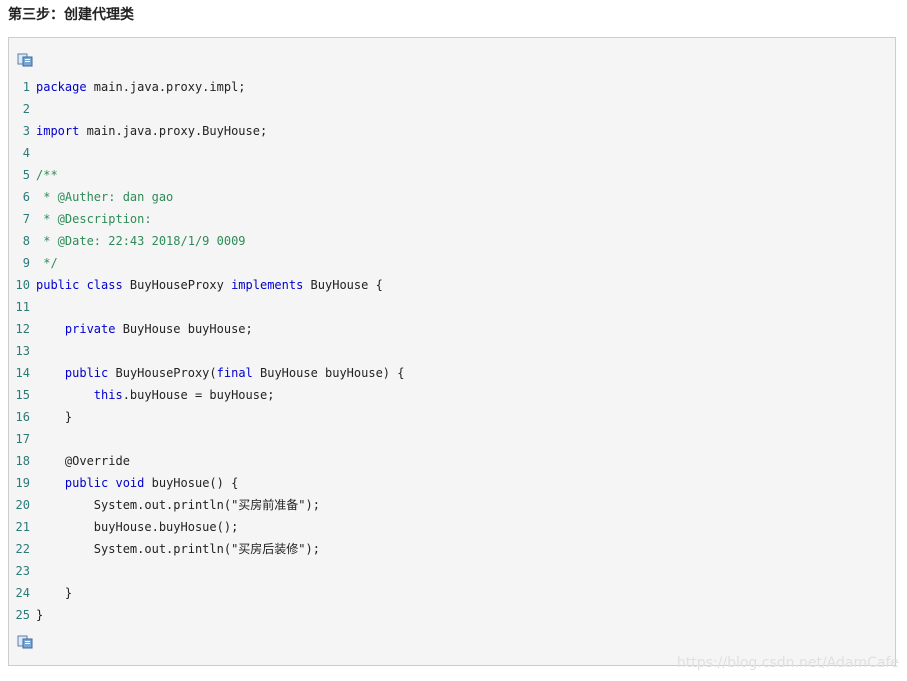 Image resolution: width=907 pixels, height=681 pixels. Describe the element at coordinates (22, 571) in the screenshot. I see `line-number: 23` at that location.